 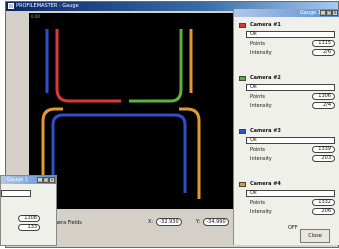 What do you see at coordinates (258, 203) in the screenshot?
I see `camera-4-points-label: Points` at bounding box center [258, 203].